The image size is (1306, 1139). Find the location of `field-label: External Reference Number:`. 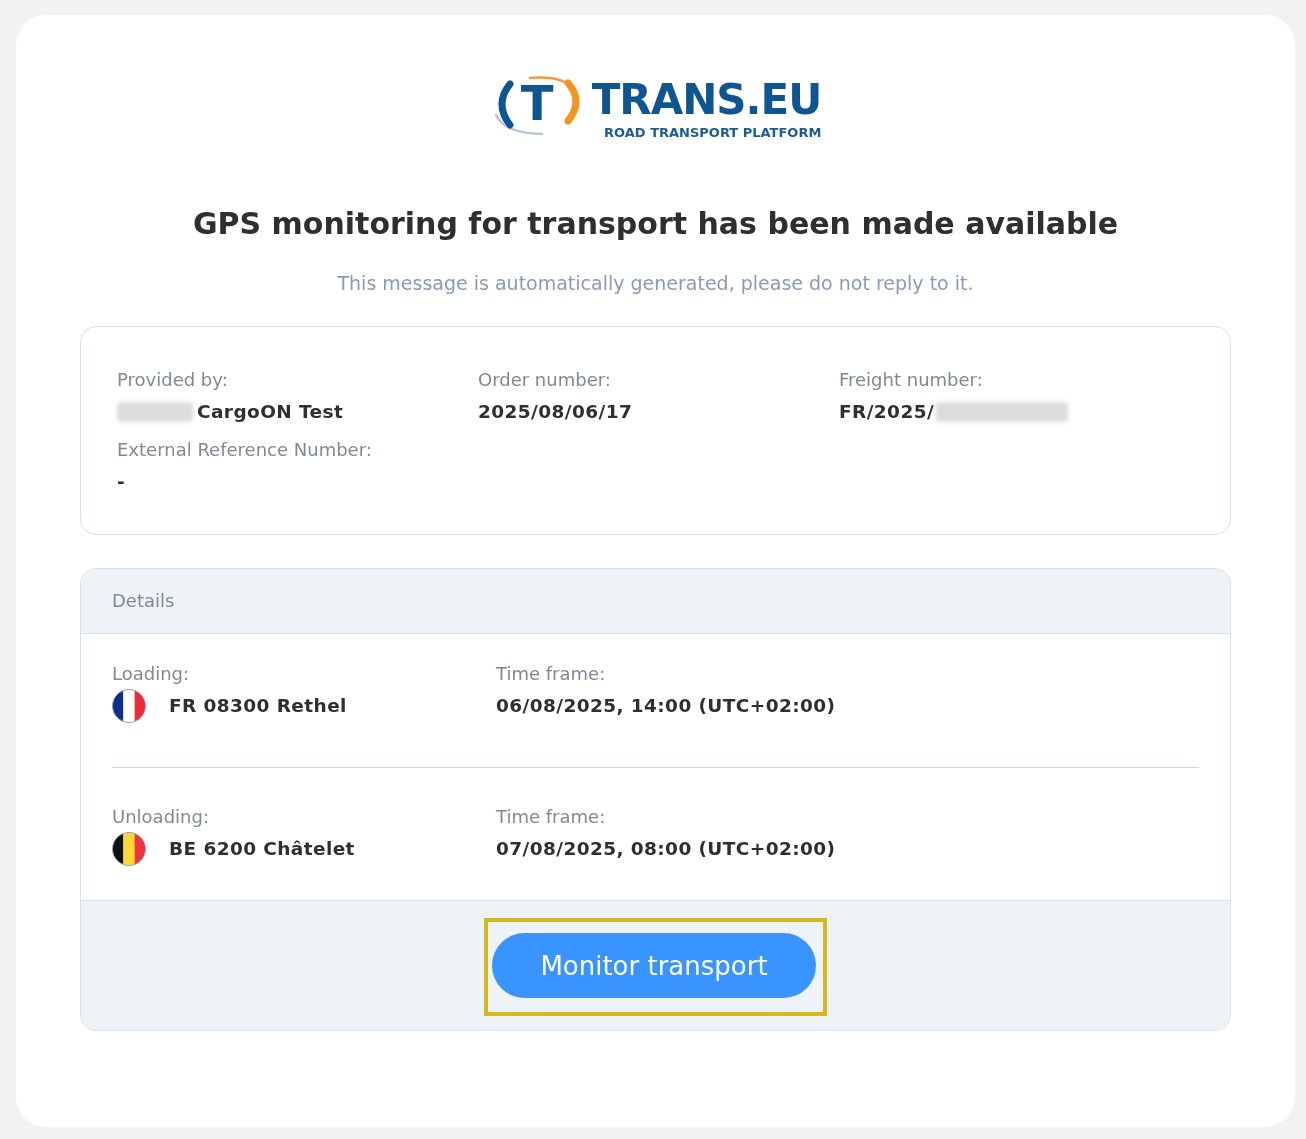

field-label: External Reference Number: is located at coordinates (244, 450).